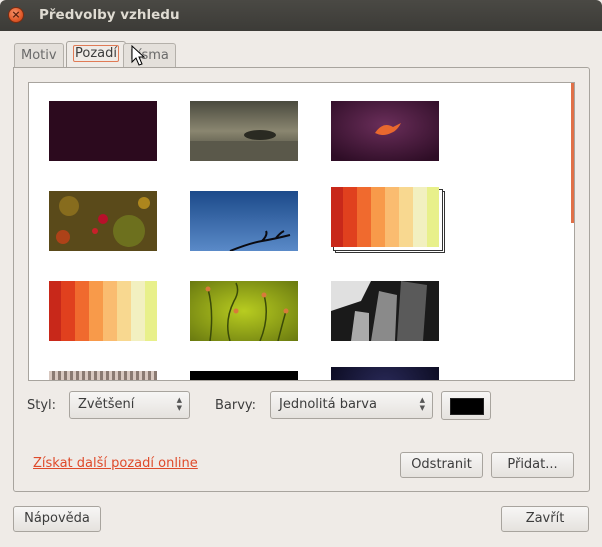 This screenshot has height=547, width=602. I want to click on style-label: Styl:, so click(42, 405).